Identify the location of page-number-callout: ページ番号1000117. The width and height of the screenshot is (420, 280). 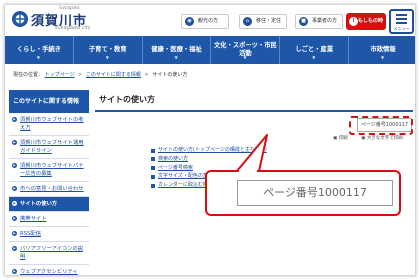
(303, 193).